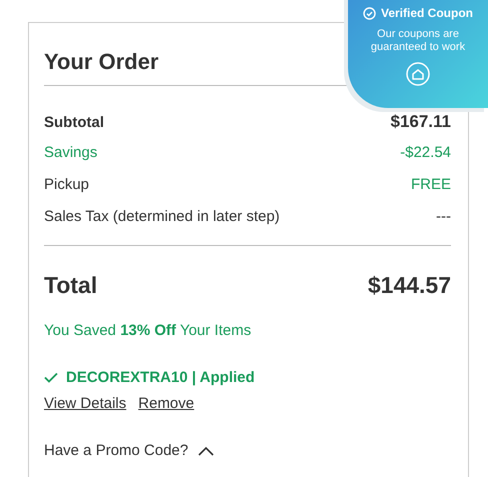  I want to click on verified-icon, so click(369, 13).